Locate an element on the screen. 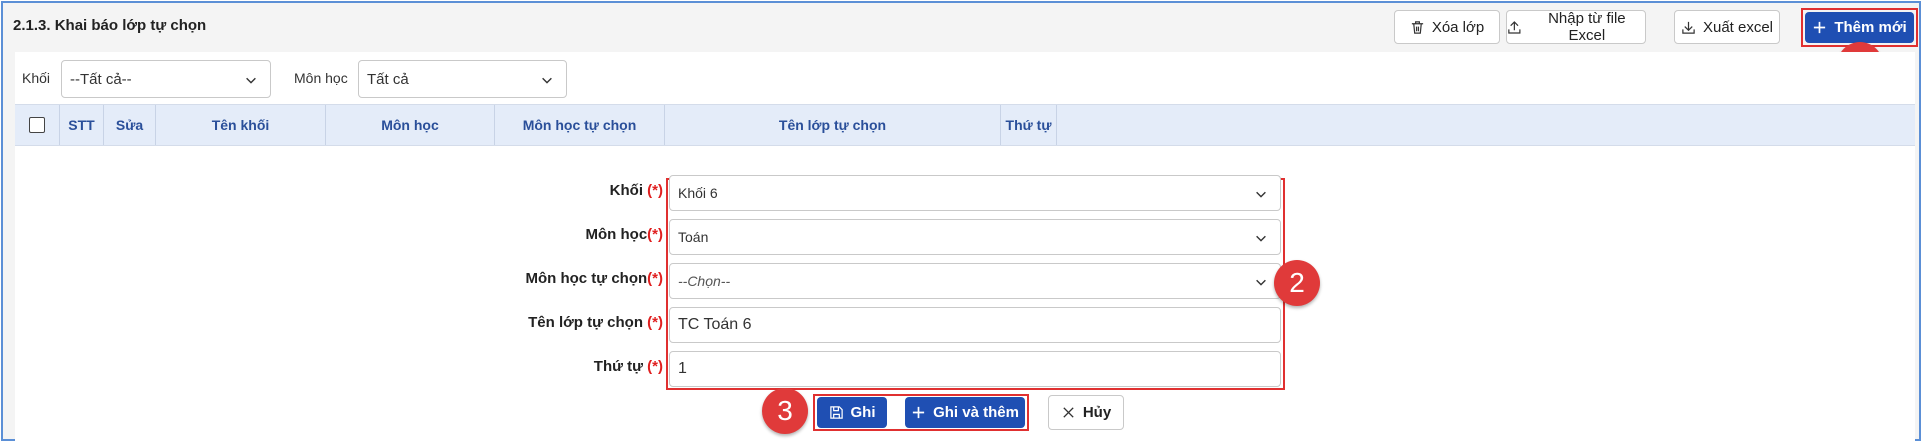 The image size is (1922, 442). order-value: 1 is located at coordinates (682, 368).